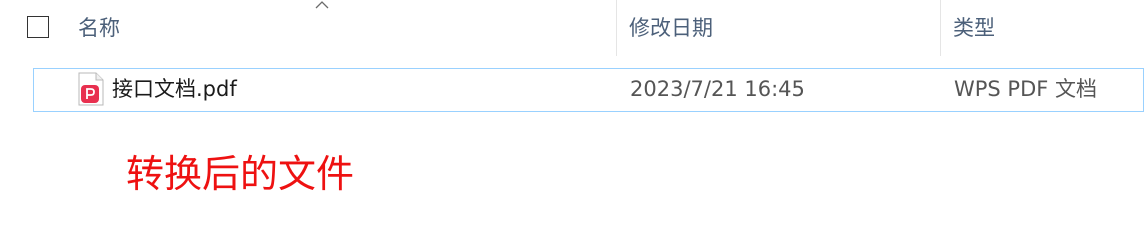 This screenshot has width=1144, height=240. Describe the element at coordinates (717, 89) in the screenshot. I see `file-modified-date: 2023/7/21 16:45` at that location.